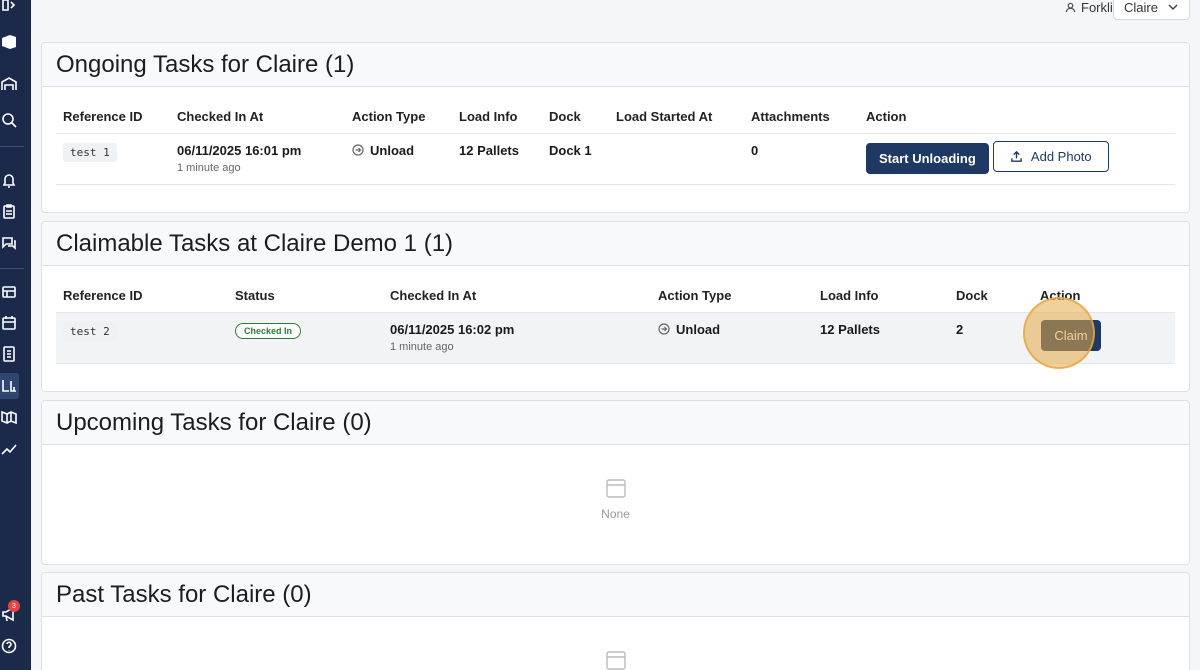 This screenshot has height=670, width=1200. What do you see at coordinates (615, 621) in the screenshot?
I see `past-tasks-panel: Past Tasks for Claire (0)` at bounding box center [615, 621].